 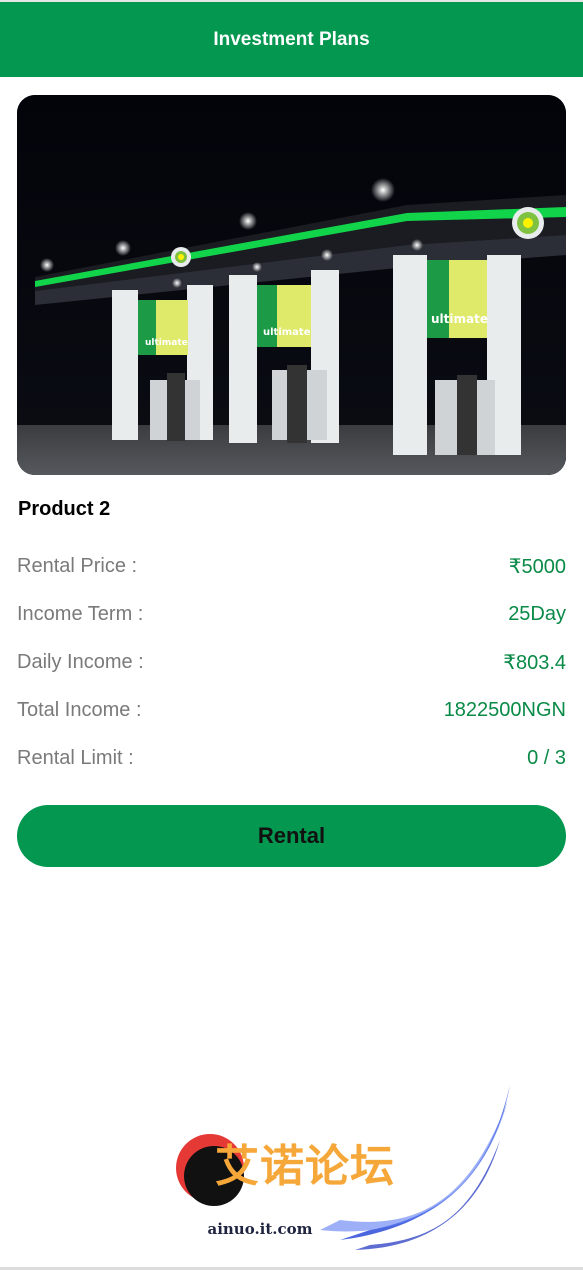 I want to click on detail-row-income-term: Income Term : 25Day, so click(x=291, y=614).